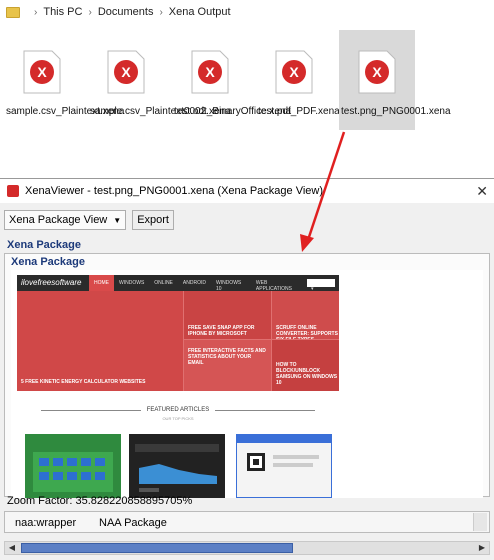 The height and width of the screenshot is (560, 494). What do you see at coordinates (159, 80) in the screenshot?
I see `file-item: X sample.csv_Plaintext0002.xena` at bounding box center [159, 80].